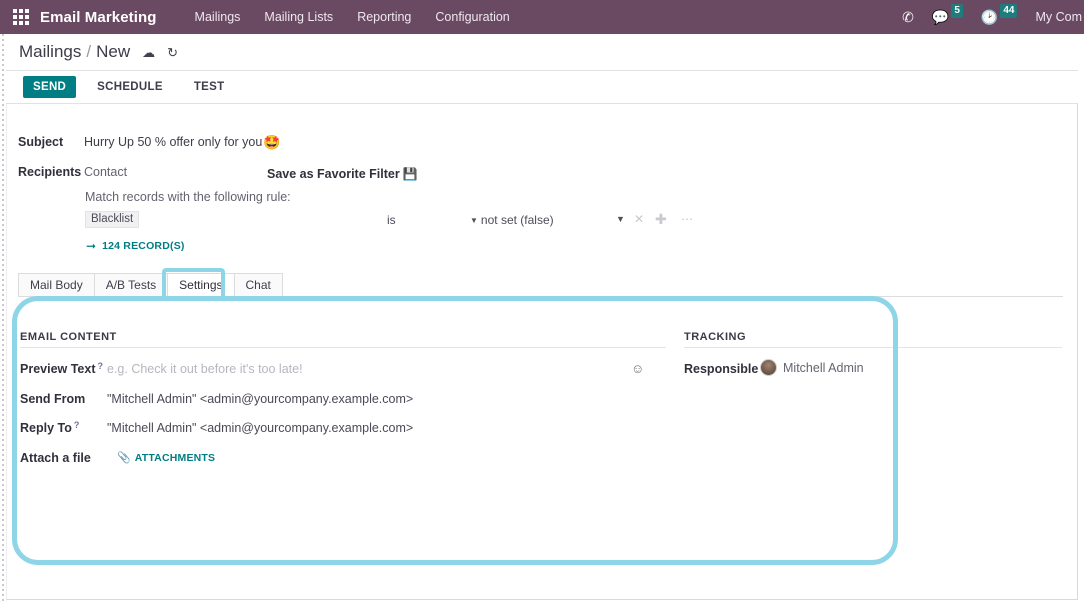  Describe the element at coordinates (258, 284) in the screenshot. I see `tab-chat: Chat` at that location.